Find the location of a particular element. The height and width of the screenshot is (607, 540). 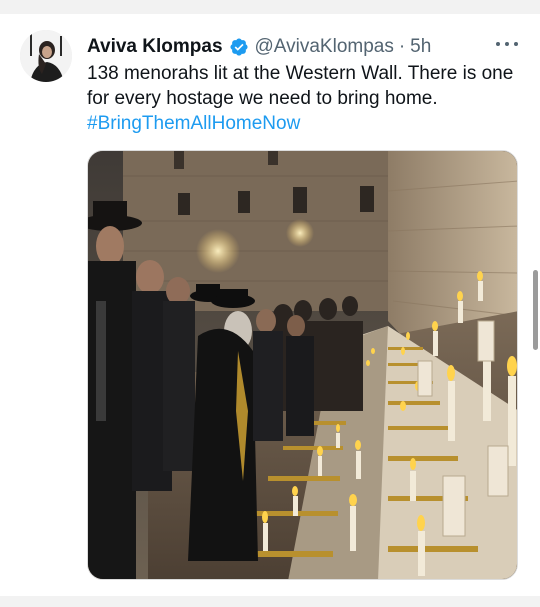

timestamp: 5h is located at coordinates (420, 47).